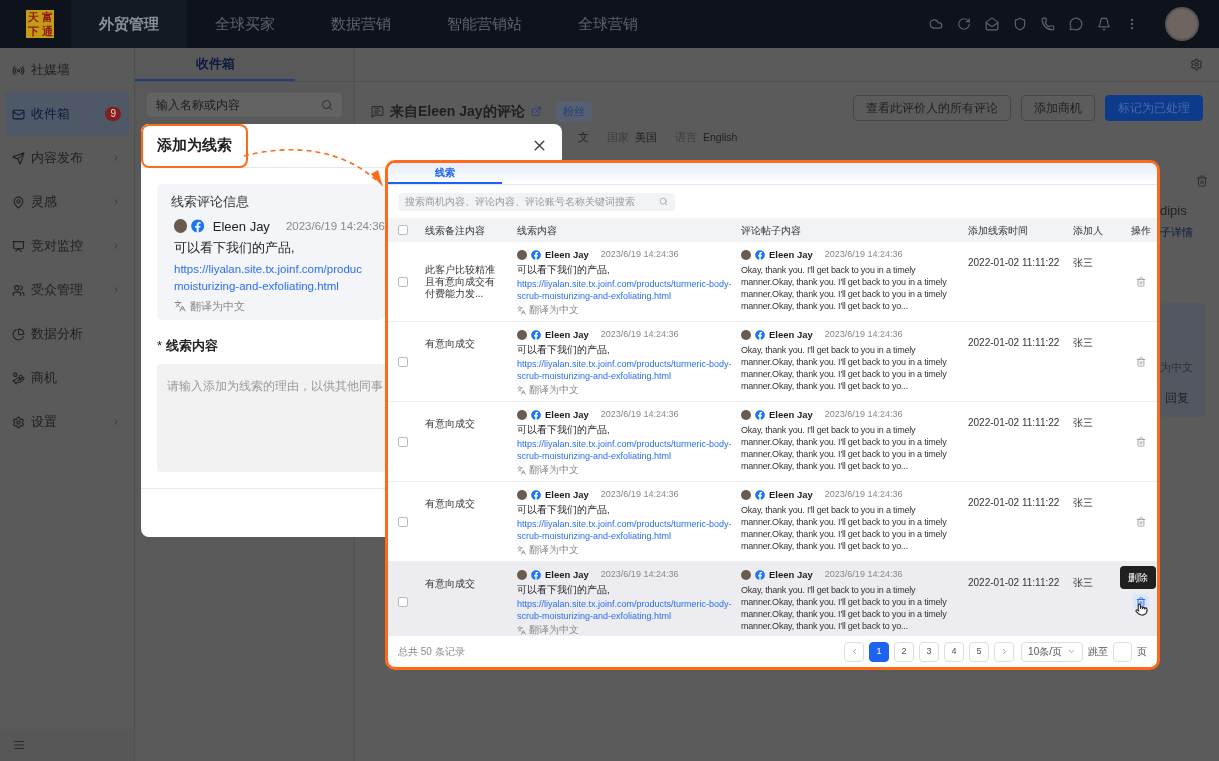 This screenshot has width=1219, height=761. Describe the element at coordinates (18, 290) in the screenshot. I see `users-icon` at that location.